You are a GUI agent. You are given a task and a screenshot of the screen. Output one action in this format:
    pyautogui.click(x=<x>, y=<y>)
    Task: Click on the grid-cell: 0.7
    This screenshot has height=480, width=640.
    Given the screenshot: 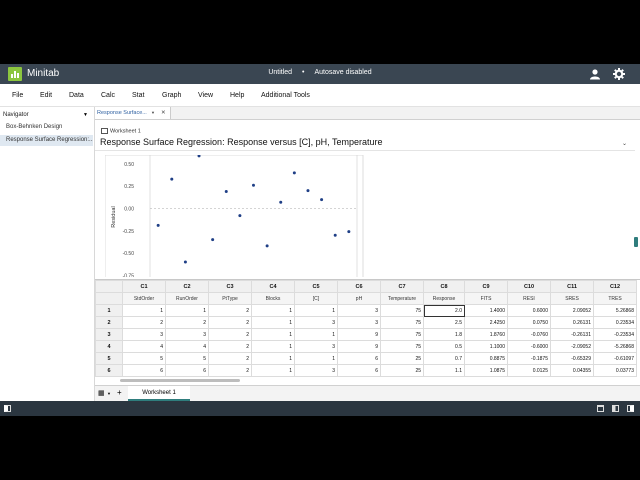 What is the action you would take?
    pyautogui.click(x=444, y=358)
    